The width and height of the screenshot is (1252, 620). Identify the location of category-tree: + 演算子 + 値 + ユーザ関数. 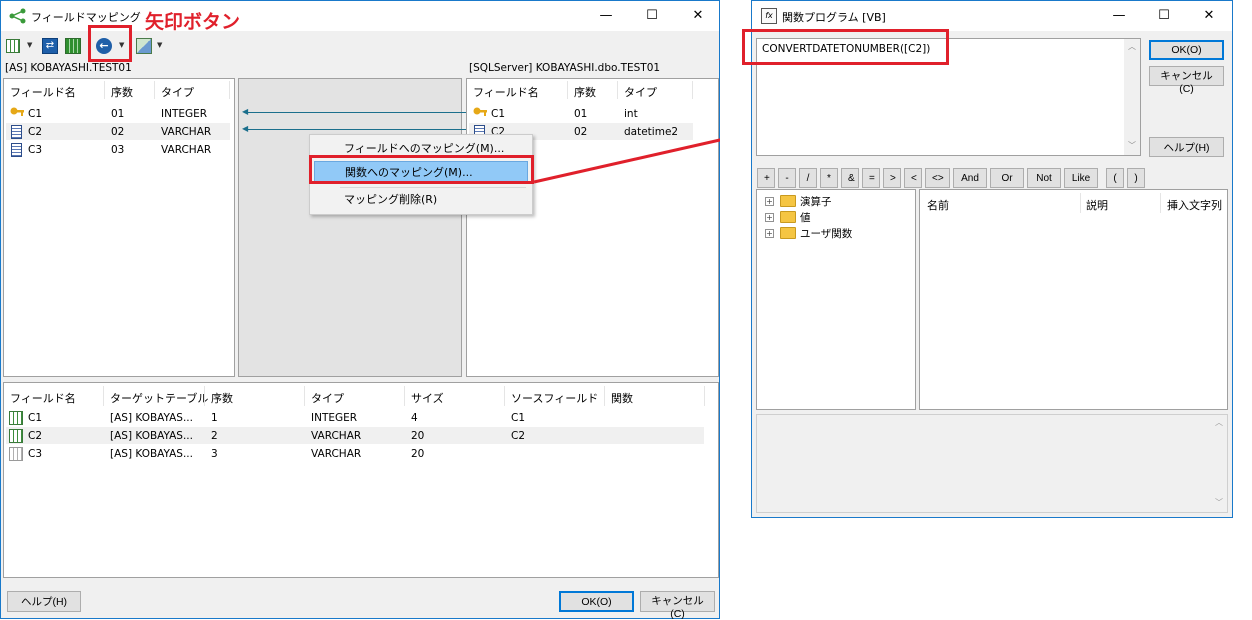
(836, 299).